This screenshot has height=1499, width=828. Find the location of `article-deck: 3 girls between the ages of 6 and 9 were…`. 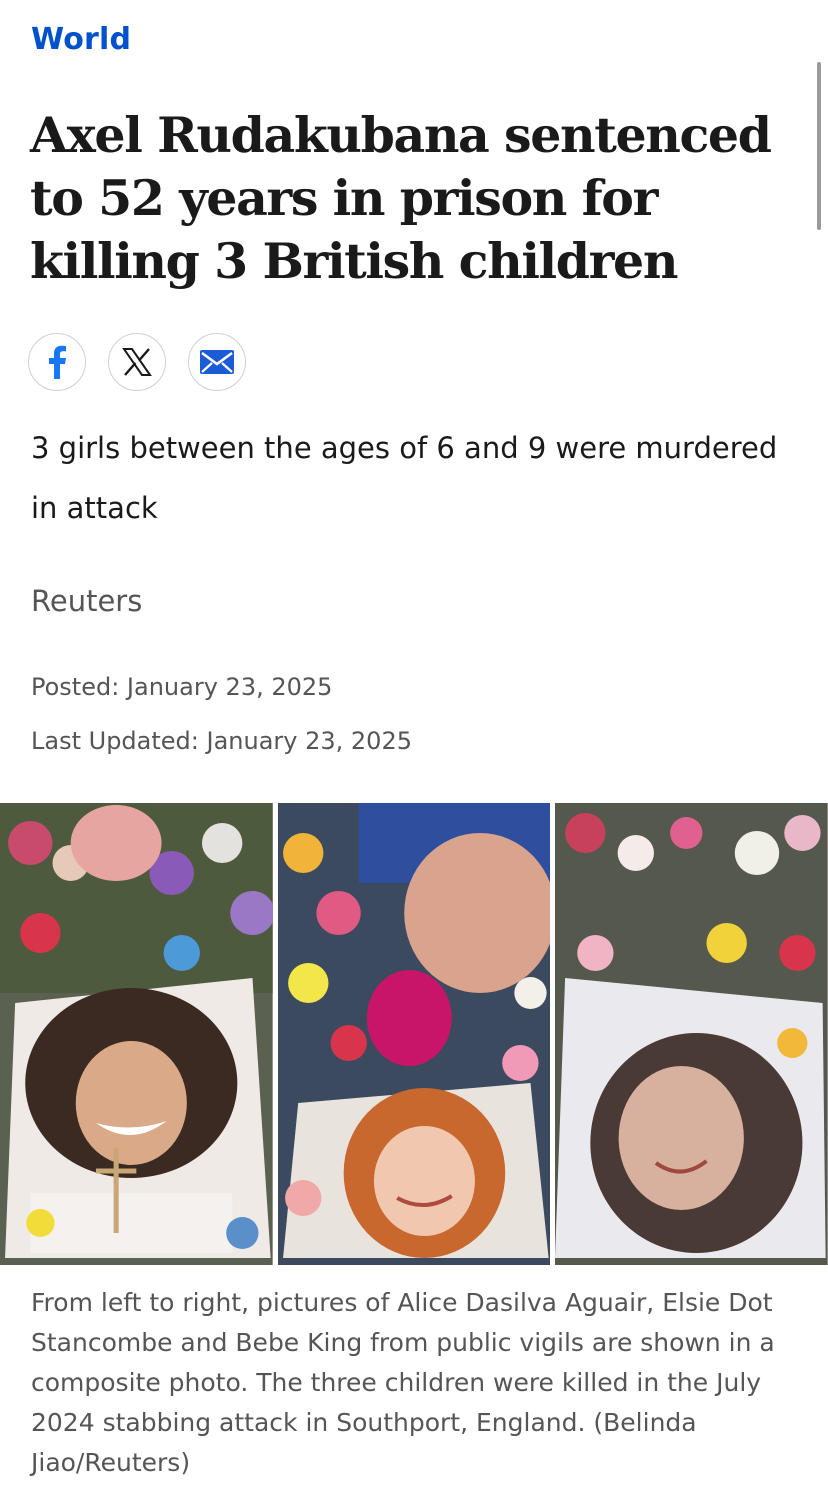

article-deck: 3 girls between the ages of 6 and 9 were… is located at coordinates (404, 478).